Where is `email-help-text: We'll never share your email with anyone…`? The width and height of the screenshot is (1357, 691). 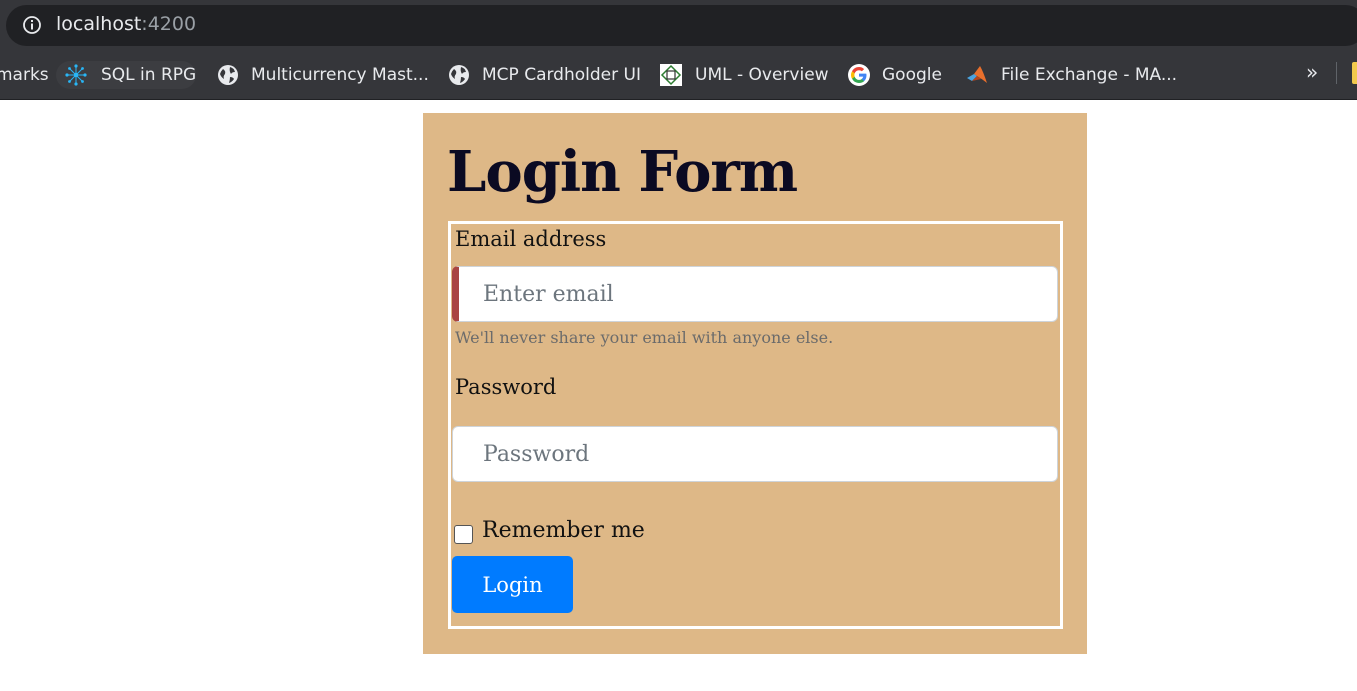 email-help-text: We'll never share your email with anyone… is located at coordinates (644, 337).